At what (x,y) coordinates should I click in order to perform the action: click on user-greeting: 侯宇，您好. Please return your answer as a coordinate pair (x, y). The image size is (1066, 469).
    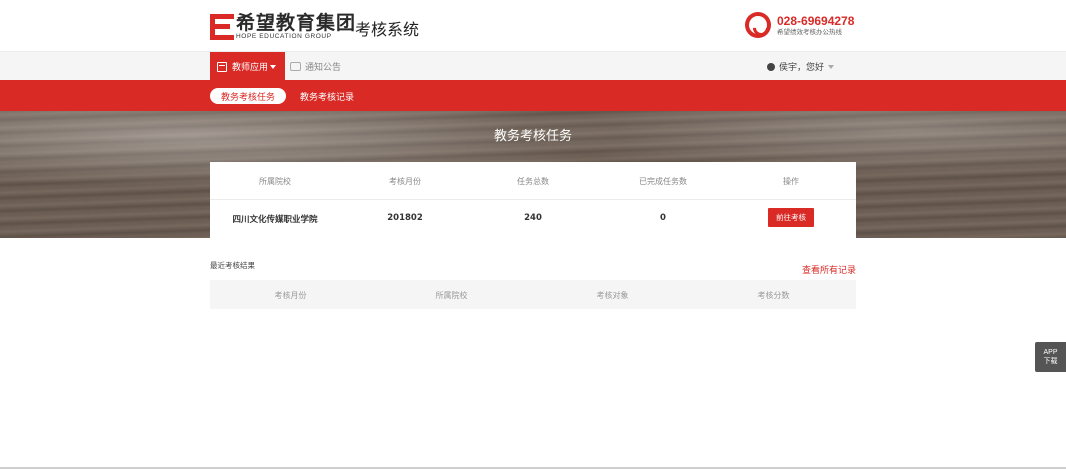
    Looking at the image, I should click on (801, 68).